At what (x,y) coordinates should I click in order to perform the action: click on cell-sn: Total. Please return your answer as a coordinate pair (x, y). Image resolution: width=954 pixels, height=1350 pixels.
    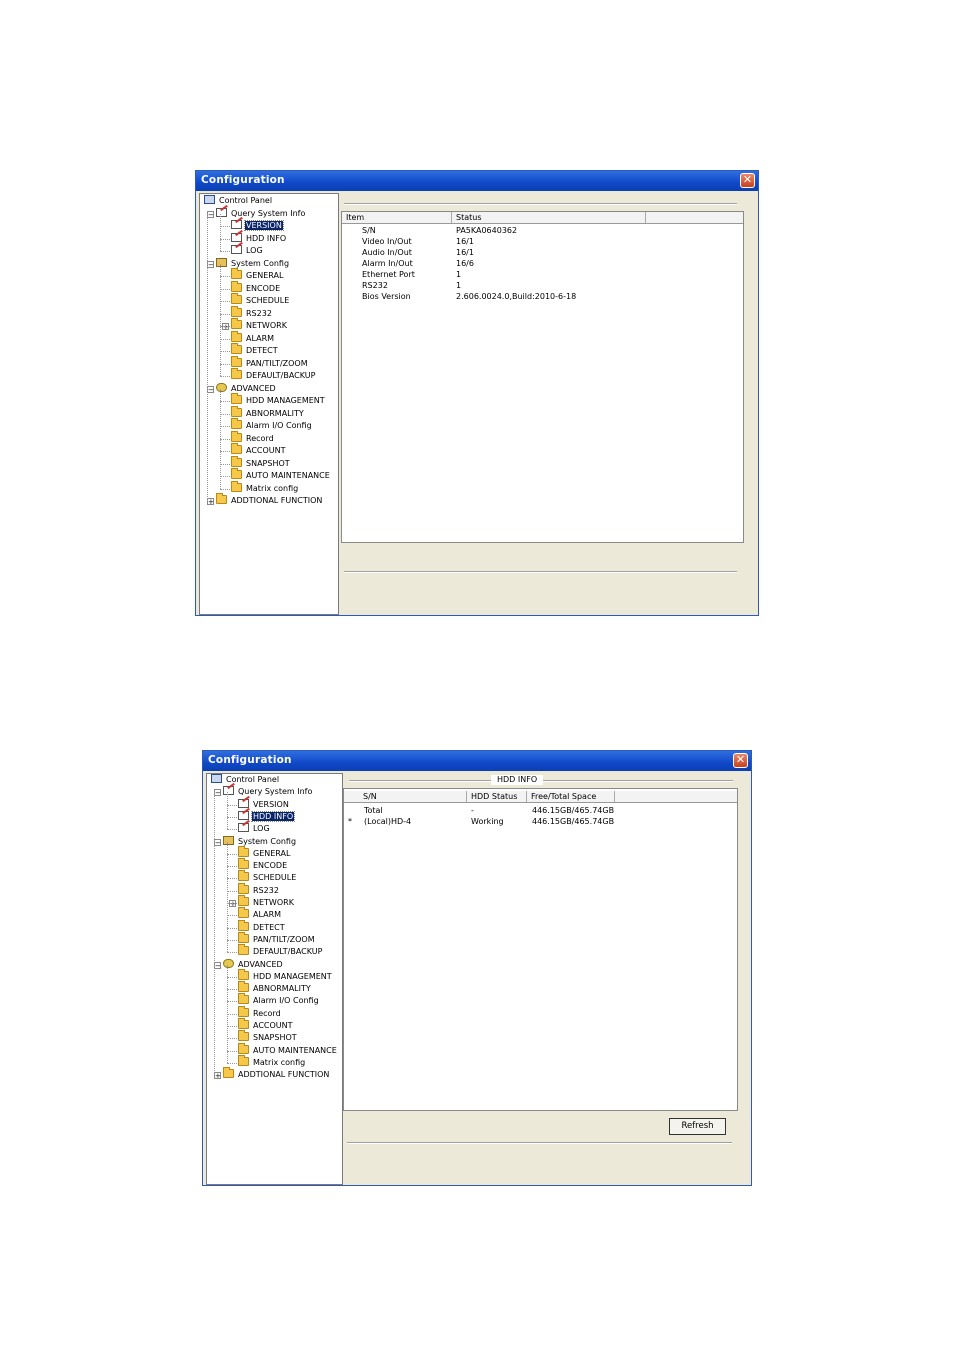
    Looking at the image, I should click on (373, 810).